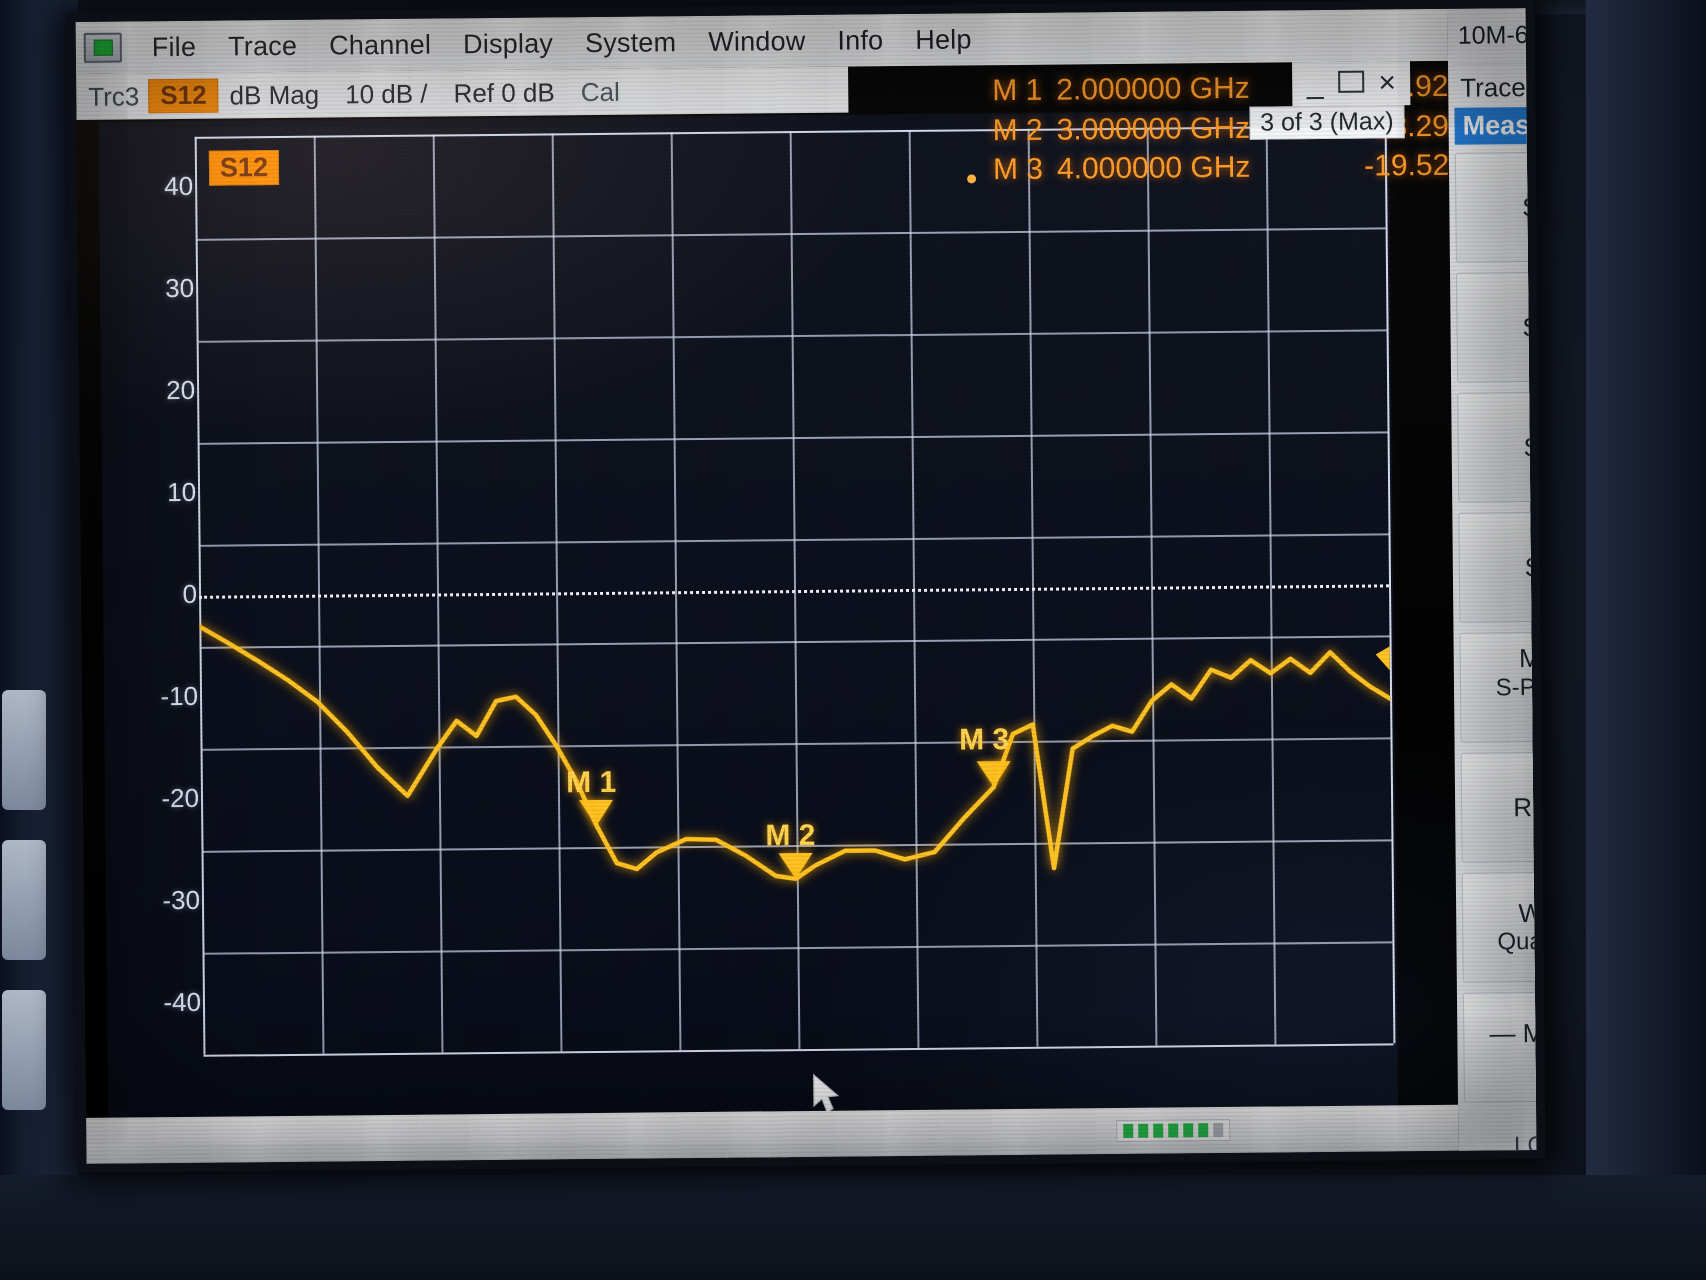 This screenshot has width=1706, height=1280. Describe the element at coordinates (1173, 1130) in the screenshot. I see `status-led-strip` at that location.